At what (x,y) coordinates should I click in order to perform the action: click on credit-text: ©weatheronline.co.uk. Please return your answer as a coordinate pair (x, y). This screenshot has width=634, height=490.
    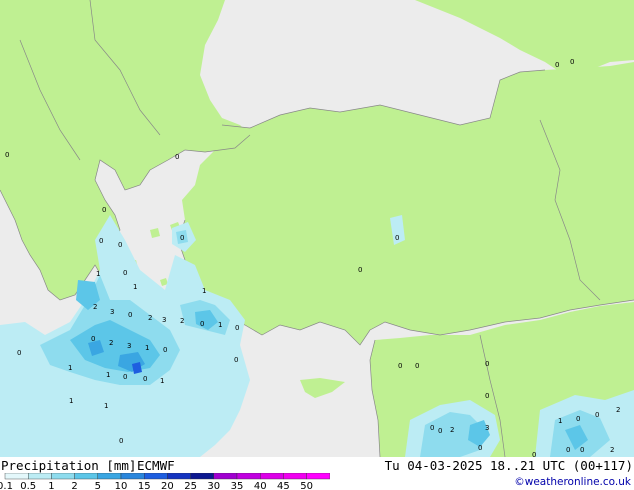
    Looking at the image, I should click on (572, 482).